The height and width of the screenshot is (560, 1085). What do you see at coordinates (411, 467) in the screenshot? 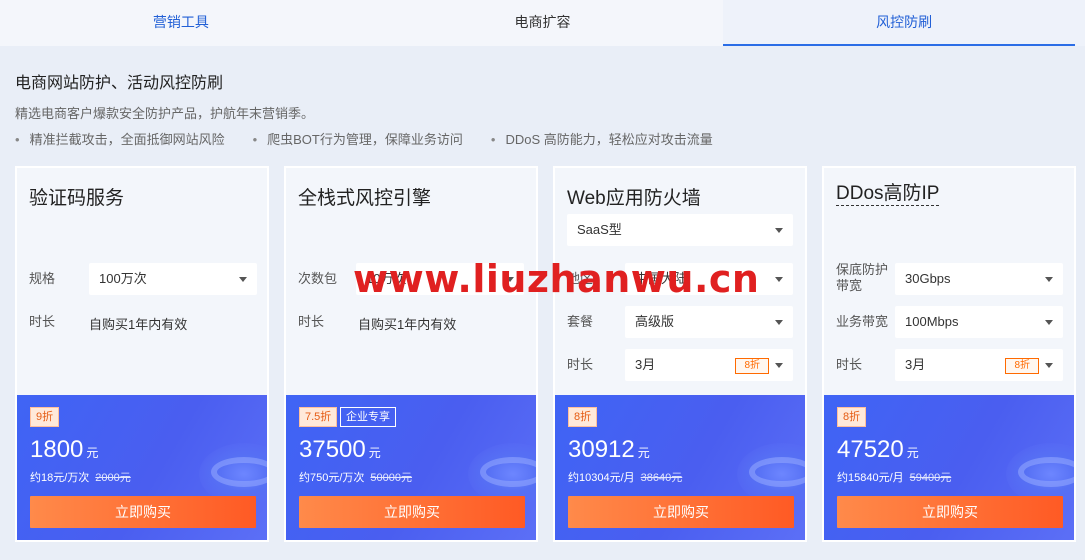
I see `price-panel: 7.5折 企业专享 37500 元 约750元/万次 50000元 立即购买` at bounding box center [411, 467].